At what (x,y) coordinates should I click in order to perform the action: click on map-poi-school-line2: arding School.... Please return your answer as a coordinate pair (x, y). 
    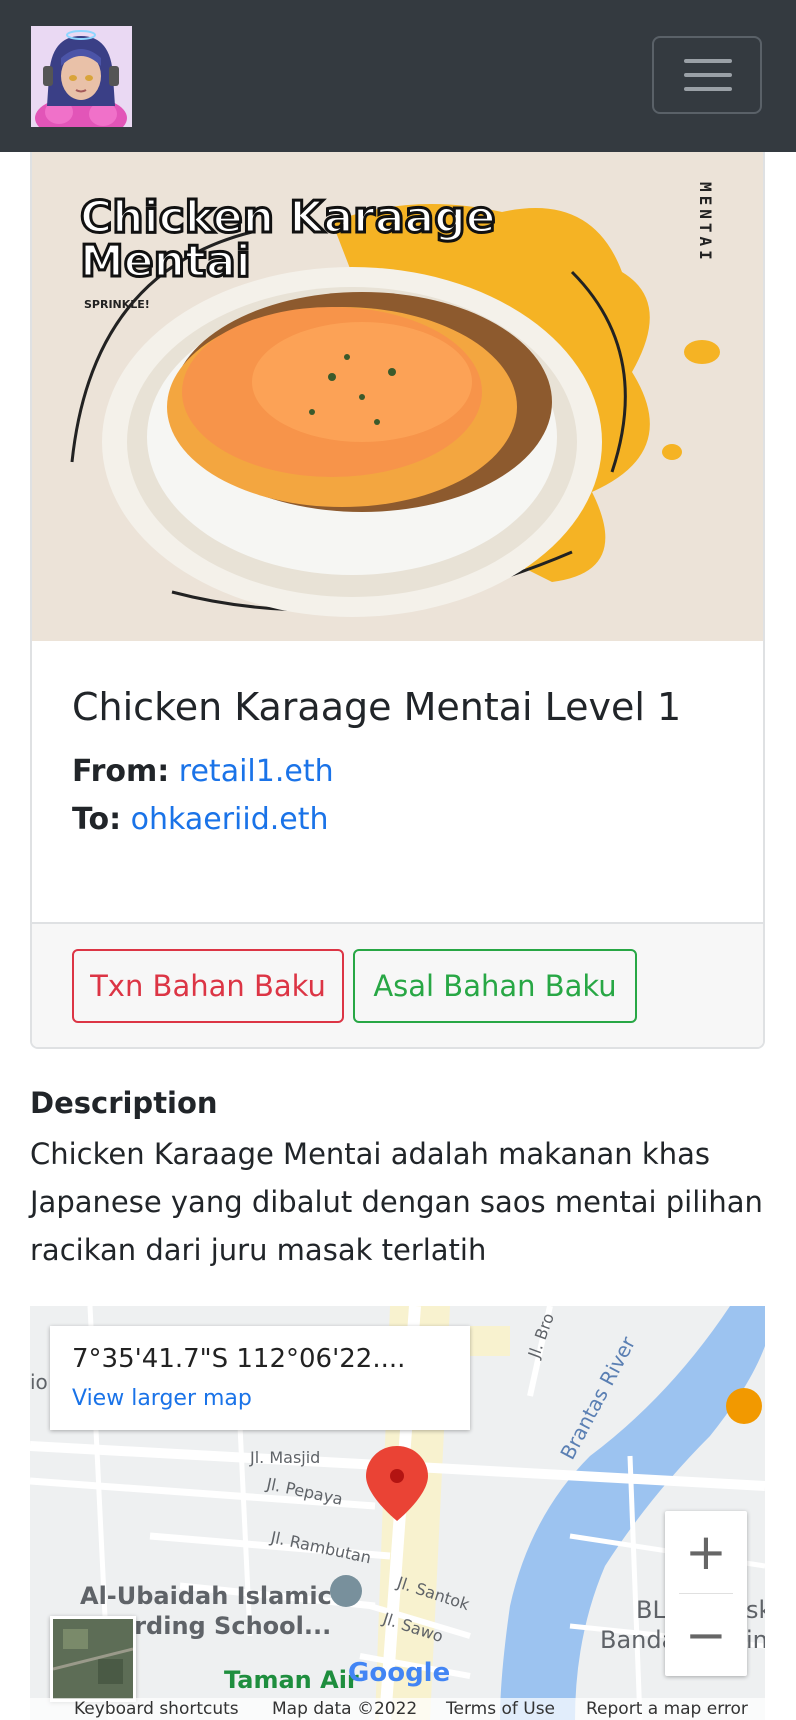
    Looking at the image, I should click on (225, 1626).